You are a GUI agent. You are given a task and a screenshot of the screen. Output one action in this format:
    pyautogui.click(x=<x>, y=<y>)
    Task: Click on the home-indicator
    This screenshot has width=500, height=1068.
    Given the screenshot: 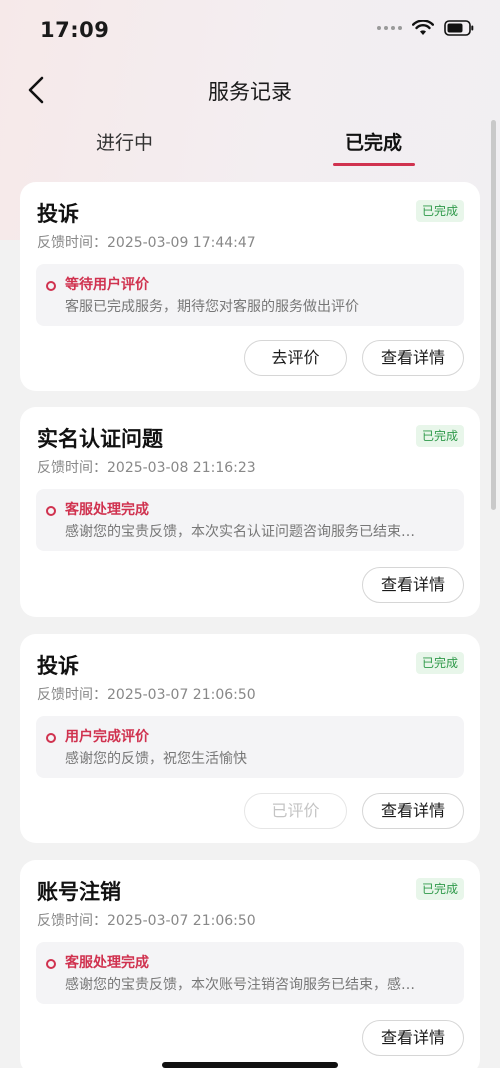 What is the action you would take?
    pyautogui.click(x=250, y=1065)
    